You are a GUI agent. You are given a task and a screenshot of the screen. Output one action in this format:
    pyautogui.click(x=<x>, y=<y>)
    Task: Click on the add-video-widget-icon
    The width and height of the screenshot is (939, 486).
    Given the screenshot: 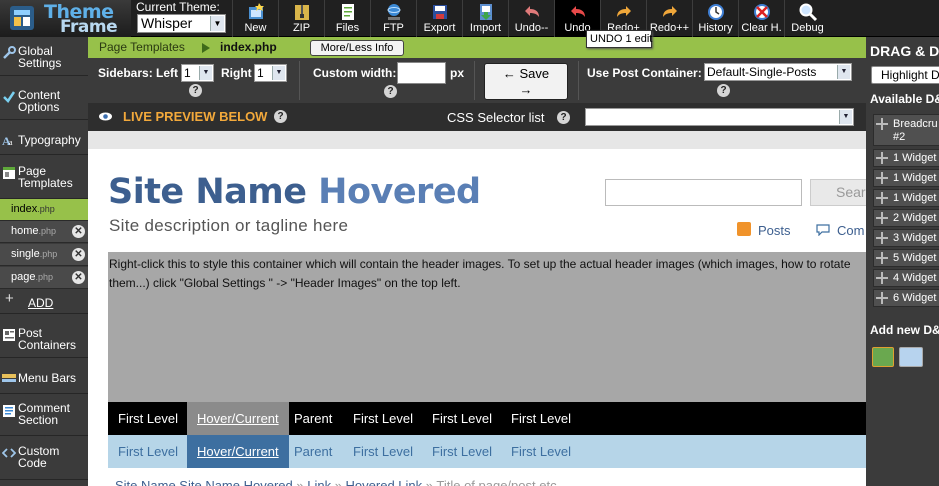 What is the action you would take?
    pyautogui.click(x=911, y=357)
    